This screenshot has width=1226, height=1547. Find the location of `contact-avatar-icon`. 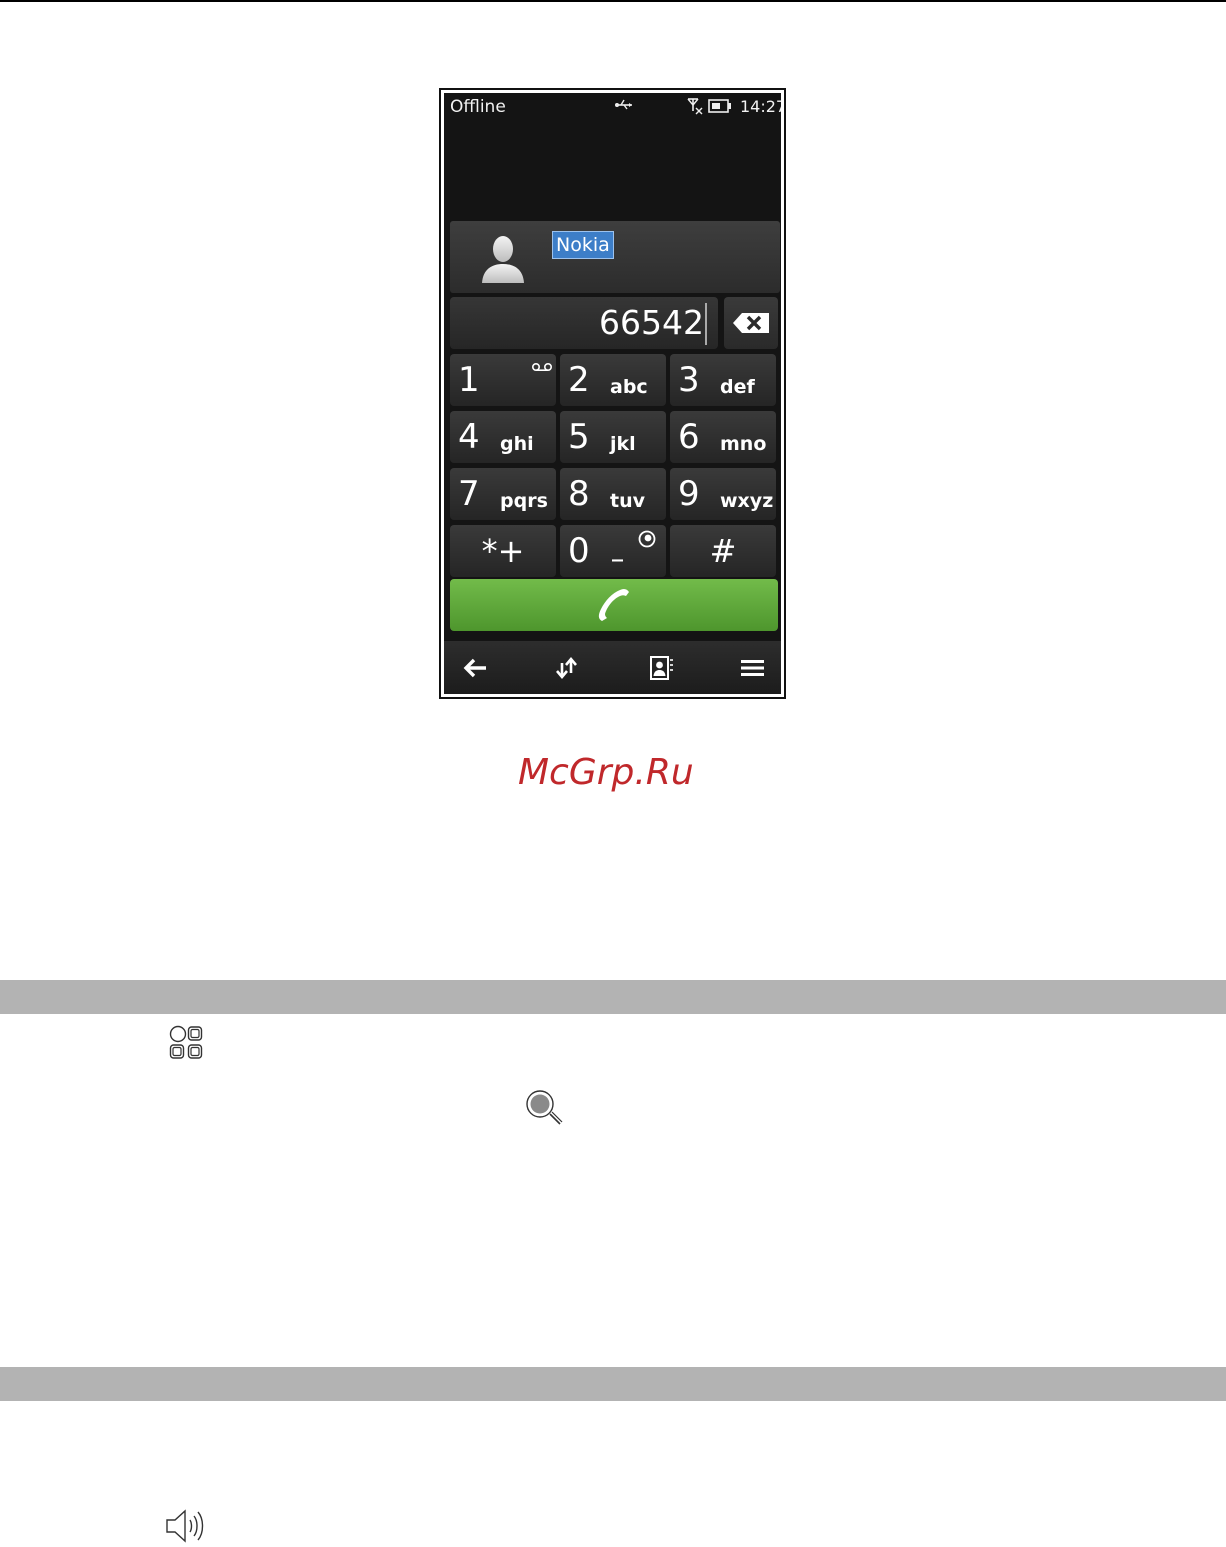

contact-avatar-icon is located at coordinates (503, 259).